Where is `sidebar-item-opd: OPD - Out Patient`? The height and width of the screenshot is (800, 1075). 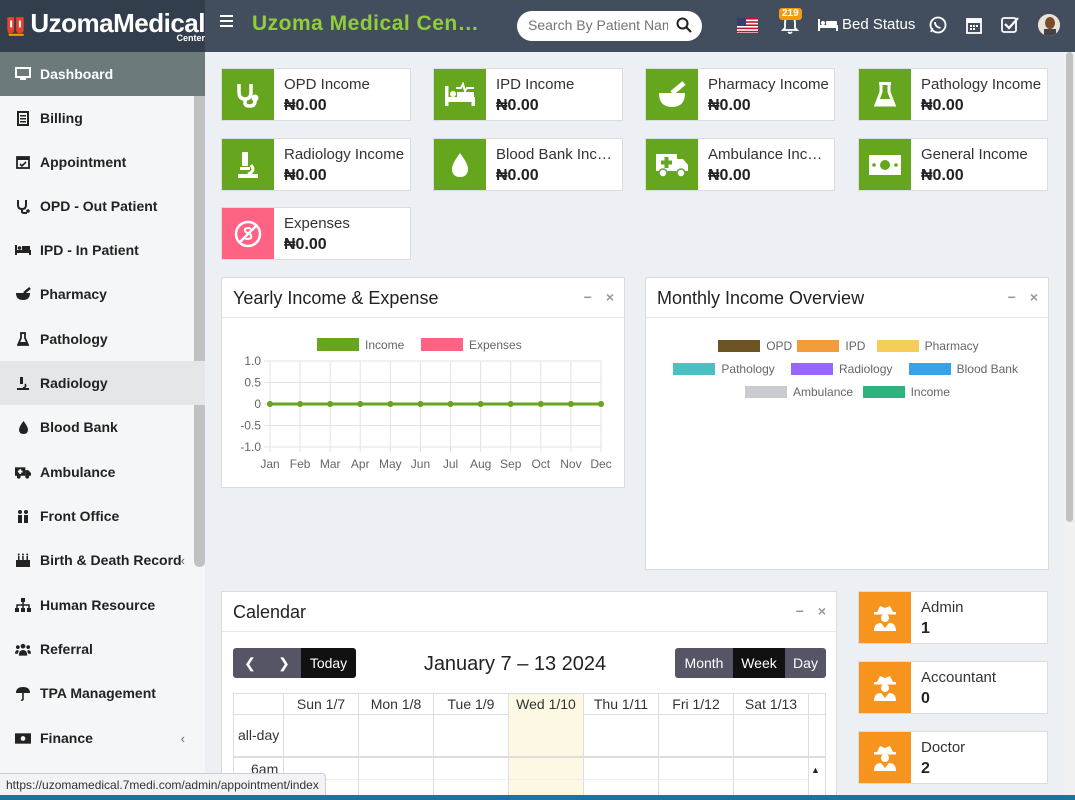
sidebar-item-opd: OPD - Out Patient is located at coordinates (102, 206).